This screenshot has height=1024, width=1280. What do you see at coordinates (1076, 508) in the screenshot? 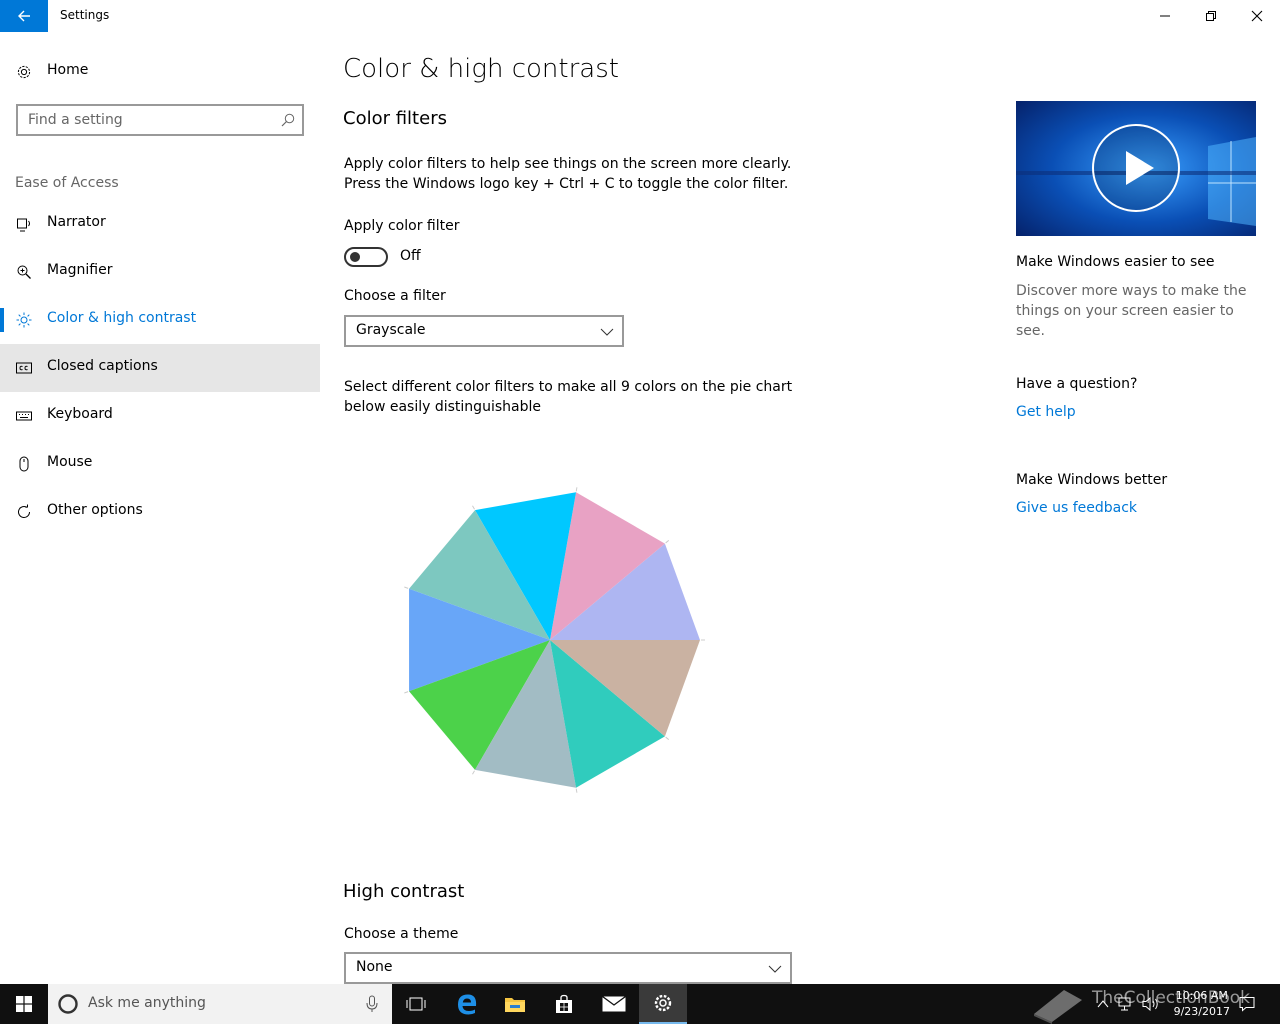
I see `feedback-link: Give us feedback` at bounding box center [1076, 508].